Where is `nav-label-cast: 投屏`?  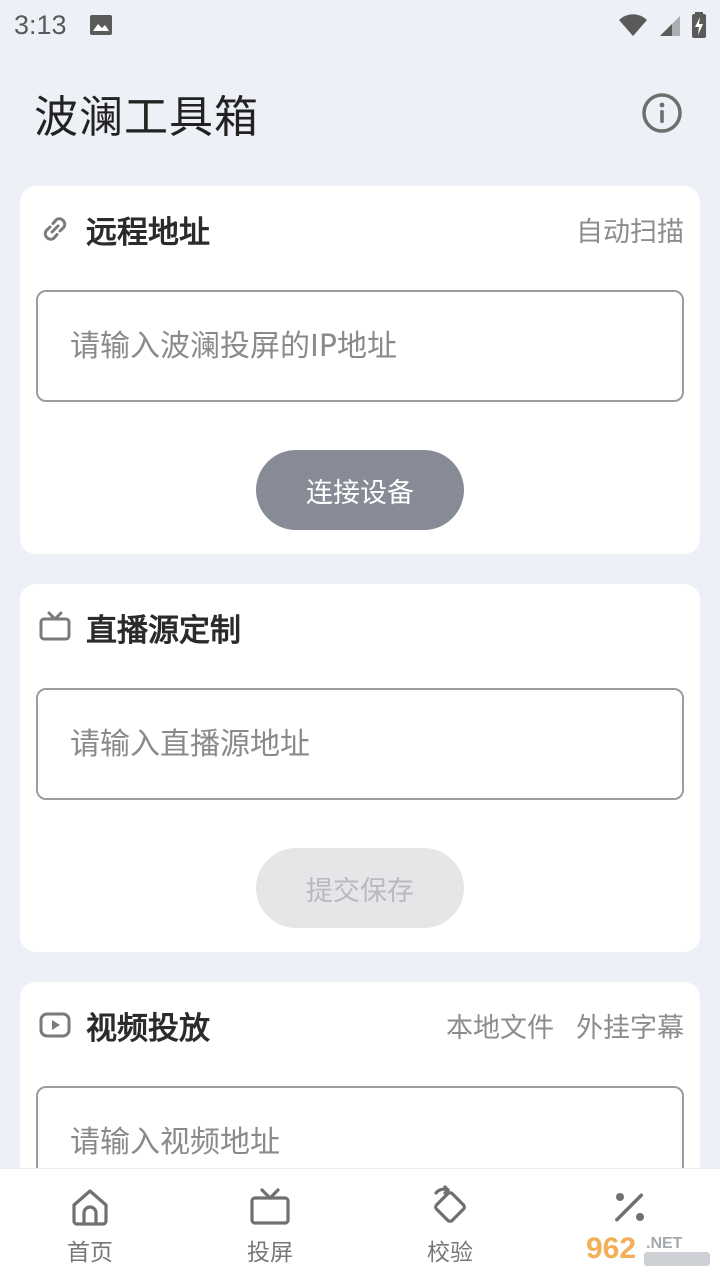
nav-label-cast: 投屏 is located at coordinates (270, 1253).